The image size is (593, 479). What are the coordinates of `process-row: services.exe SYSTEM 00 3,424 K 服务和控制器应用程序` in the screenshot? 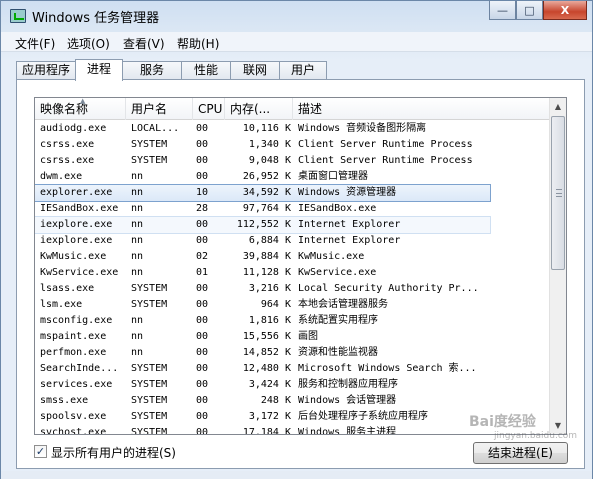 It's located at (262, 385).